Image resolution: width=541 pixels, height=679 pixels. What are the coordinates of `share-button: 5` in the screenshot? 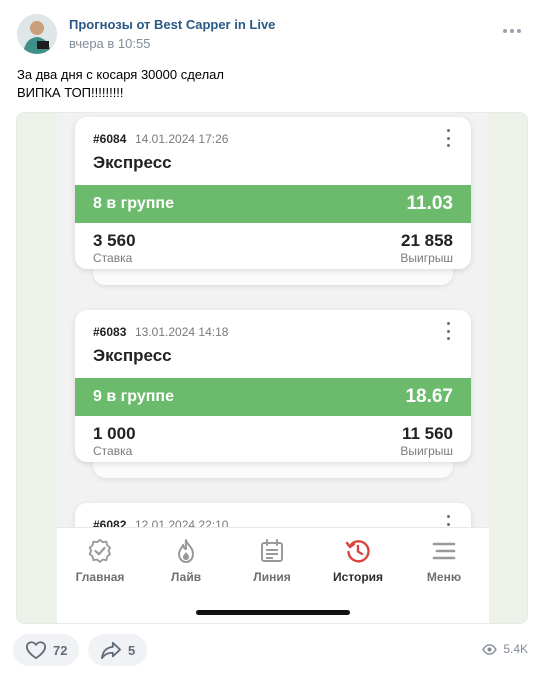 It's located at (118, 650).